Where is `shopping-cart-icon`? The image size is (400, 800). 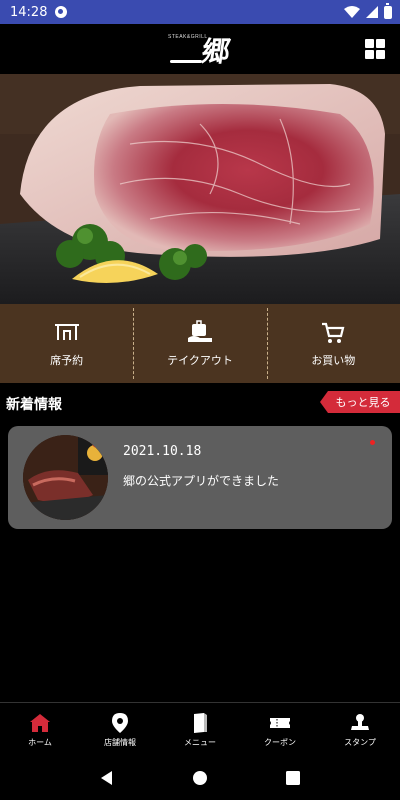
shopping-cart-icon is located at coordinates (333, 332).